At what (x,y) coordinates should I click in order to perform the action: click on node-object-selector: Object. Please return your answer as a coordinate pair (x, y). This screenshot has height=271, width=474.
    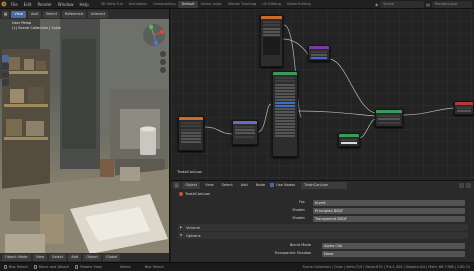
    Looking at the image, I should click on (191, 185).